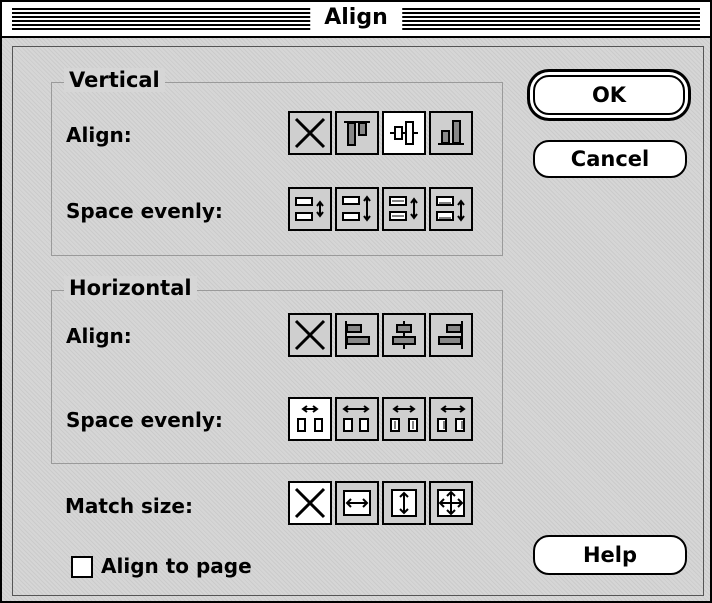 The height and width of the screenshot is (603, 712). I want to click on space-horizontal-center-button, so click(404, 419).